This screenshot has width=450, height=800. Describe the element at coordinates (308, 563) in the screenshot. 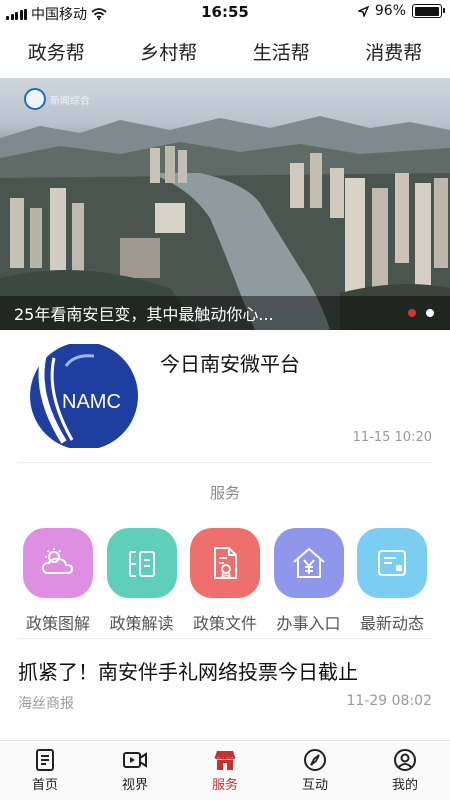

I see `house-yen-icon` at that location.